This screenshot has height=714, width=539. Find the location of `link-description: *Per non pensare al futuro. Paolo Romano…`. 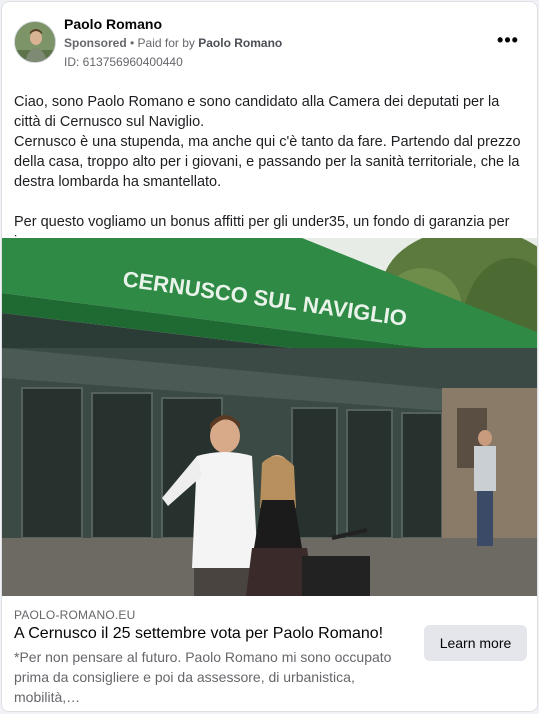

link-description: *Per non pensare al futuro. Paolo Romano… is located at coordinates (203, 677).